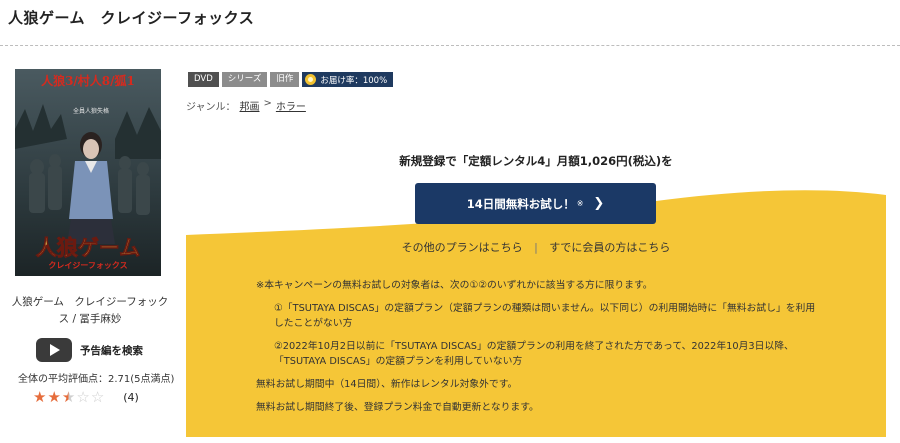 This screenshot has width=900, height=443. I want to click on trailer-search-label: 予告編を検索, so click(111, 350).